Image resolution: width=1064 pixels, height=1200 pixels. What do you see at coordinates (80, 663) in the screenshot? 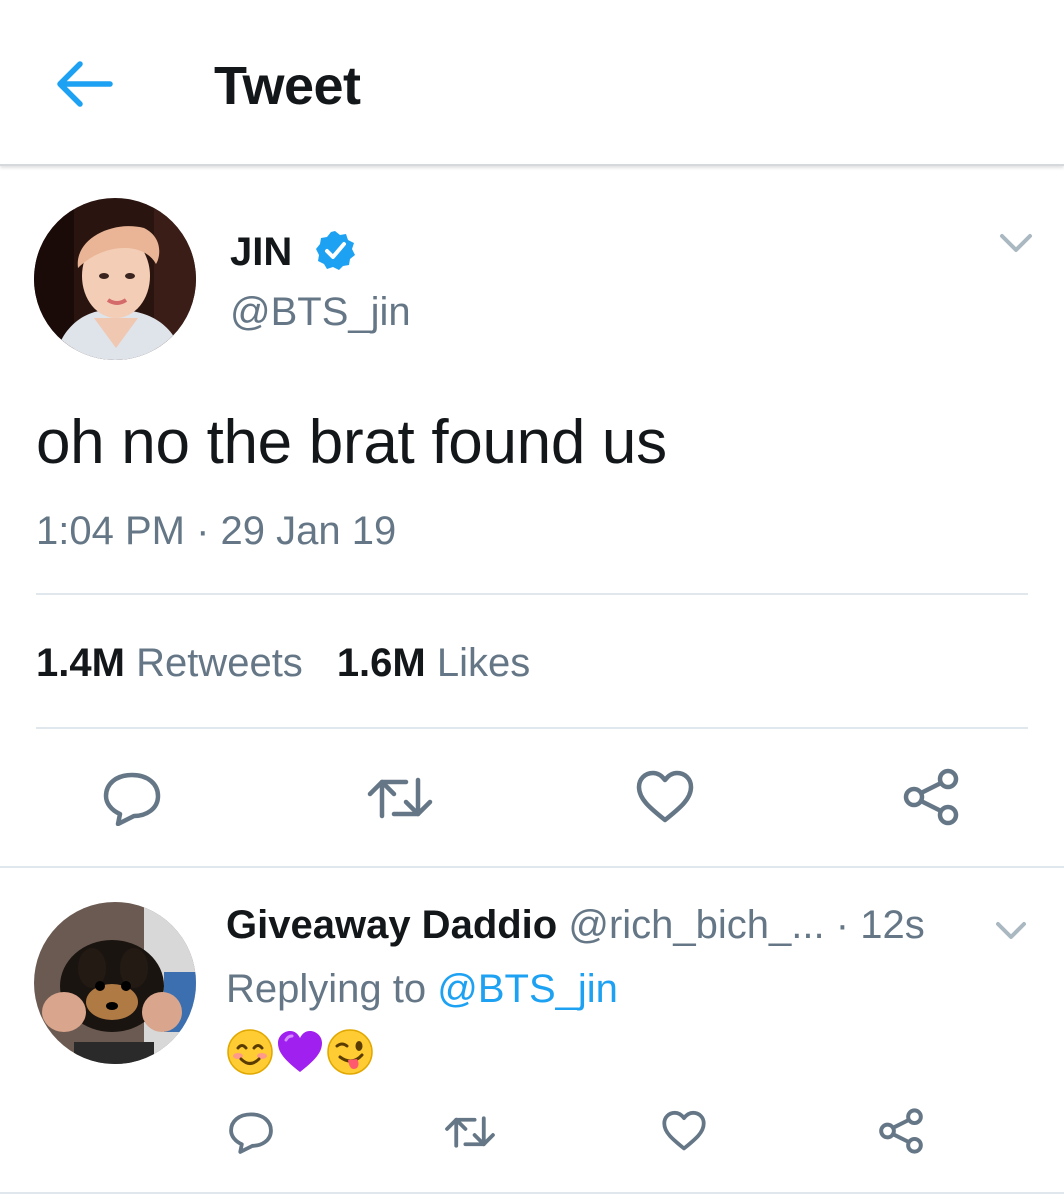
I see `retweets-count: 1.4M` at bounding box center [80, 663].